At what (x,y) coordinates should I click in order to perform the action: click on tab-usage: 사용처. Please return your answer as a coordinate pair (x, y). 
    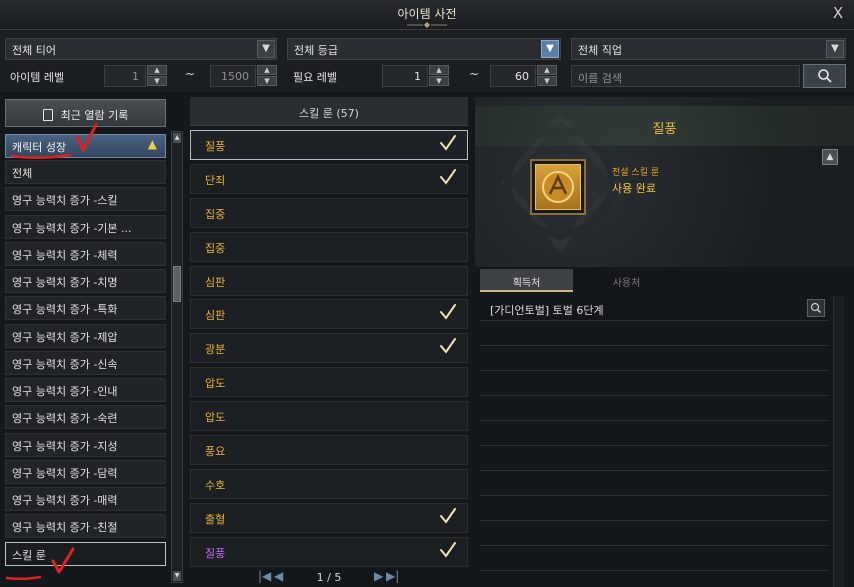
    Looking at the image, I should click on (626, 280).